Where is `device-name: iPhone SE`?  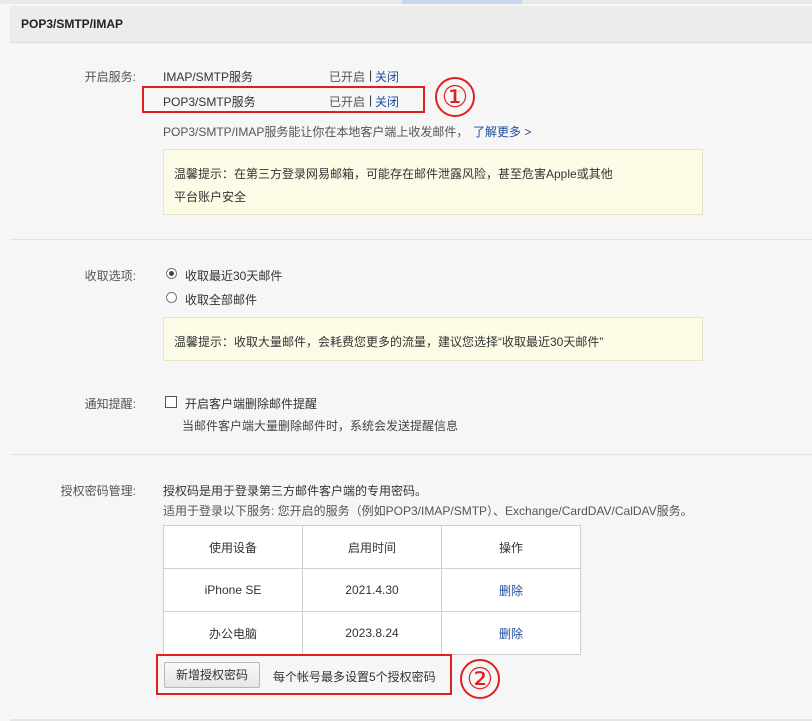
device-name: iPhone SE is located at coordinates (233, 590).